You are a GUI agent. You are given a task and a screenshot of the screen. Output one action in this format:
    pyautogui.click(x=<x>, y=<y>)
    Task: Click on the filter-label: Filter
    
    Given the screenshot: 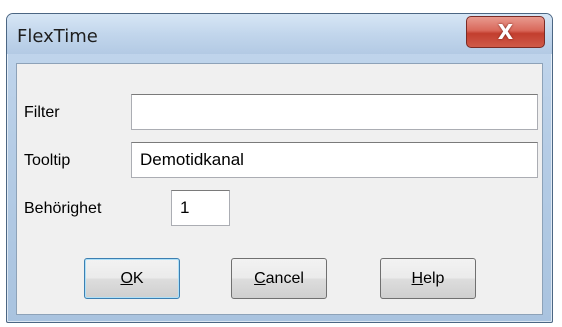 What is the action you would take?
    pyautogui.click(x=42, y=112)
    